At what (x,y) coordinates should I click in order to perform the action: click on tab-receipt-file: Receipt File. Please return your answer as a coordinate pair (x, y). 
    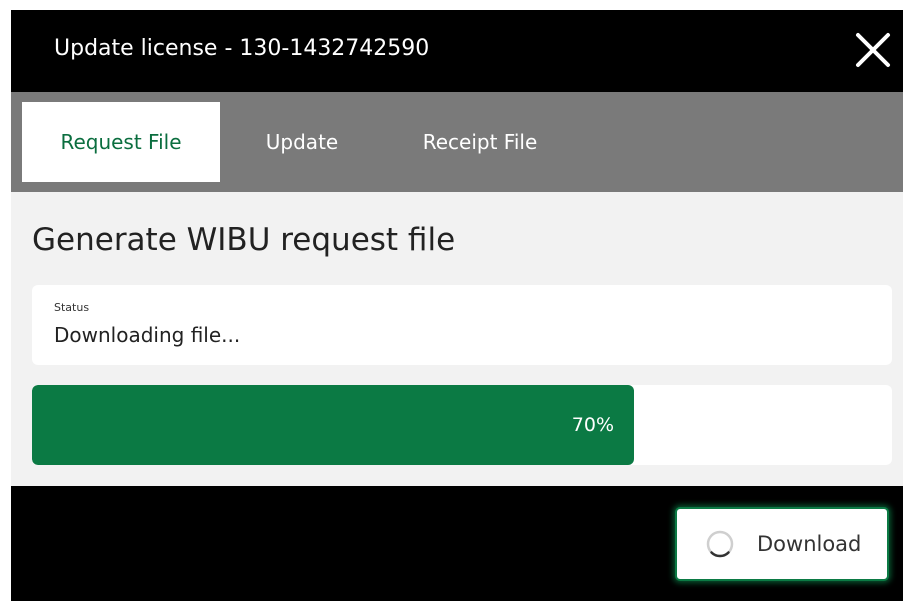
    Looking at the image, I should click on (480, 142).